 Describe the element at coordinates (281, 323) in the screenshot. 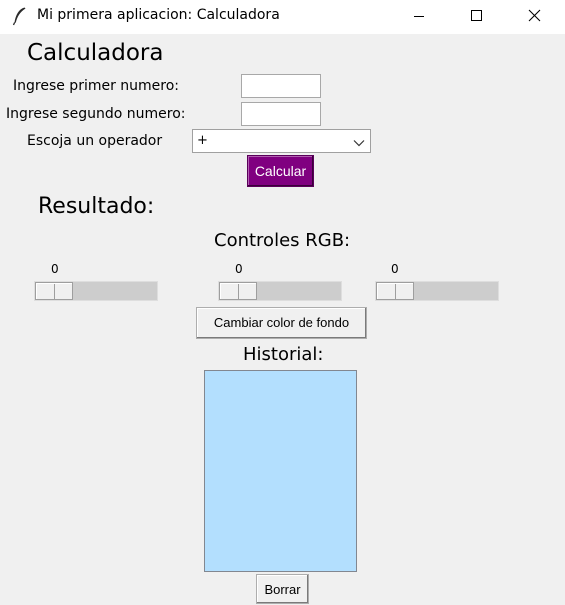

I see `change-background-color-button: Cambiar color de fondo` at that location.